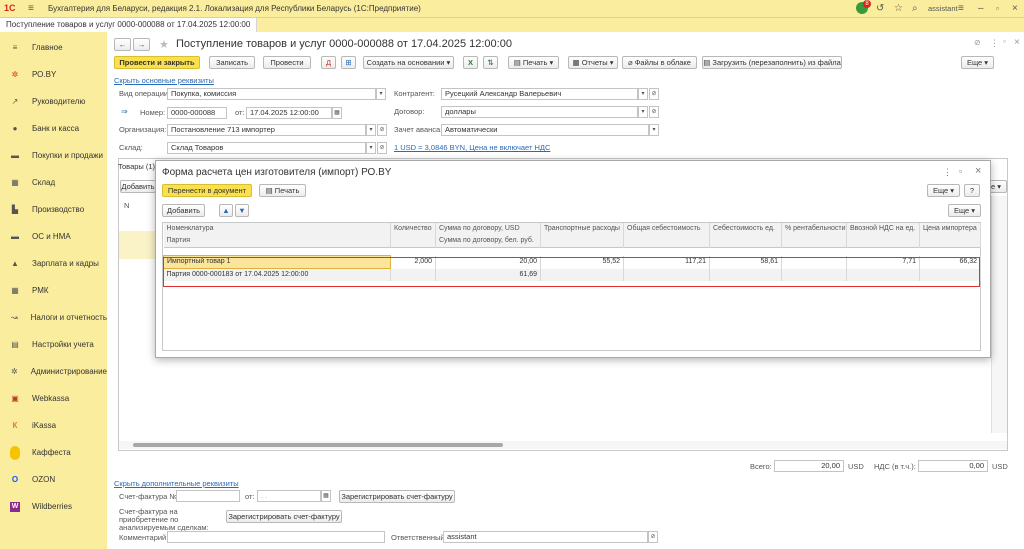  Describe the element at coordinates (964, 210) in the screenshot. I see `dialog-table-more-button: Еще ▾` at that location.